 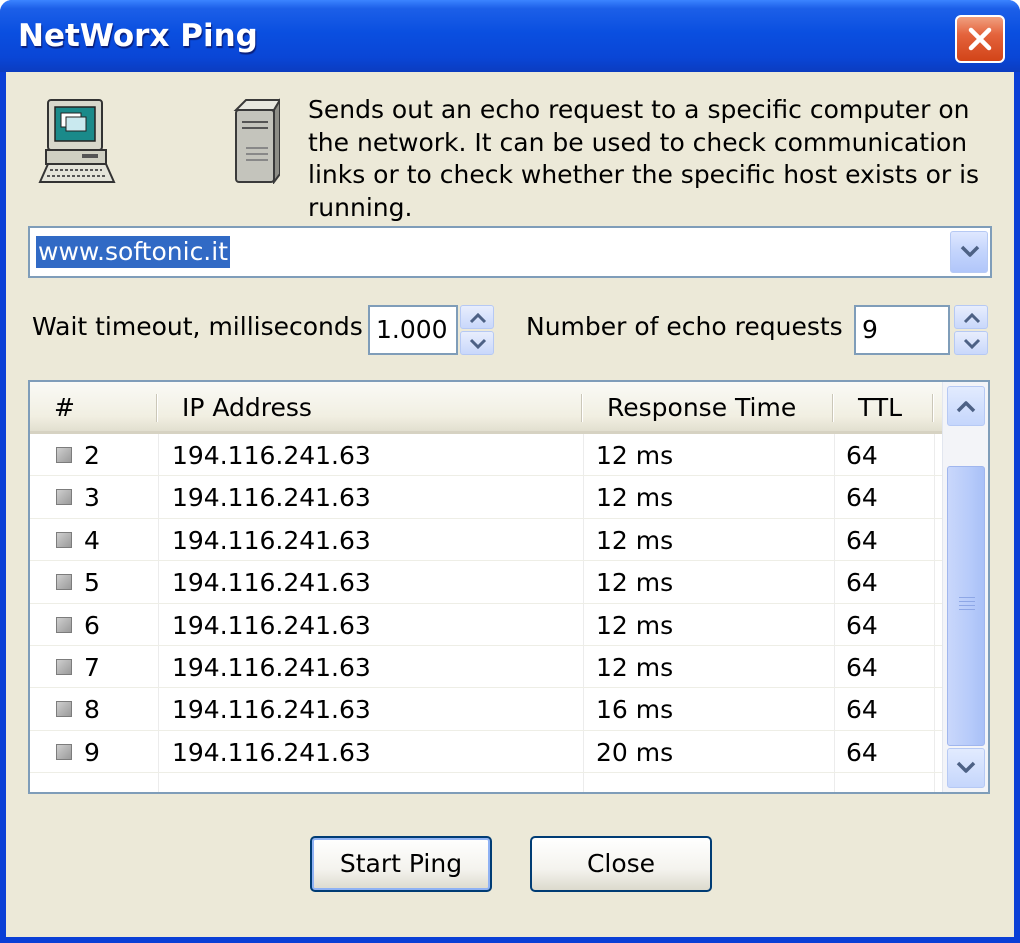 What do you see at coordinates (92, 710) in the screenshot?
I see `row-number: 8` at bounding box center [92, 710].